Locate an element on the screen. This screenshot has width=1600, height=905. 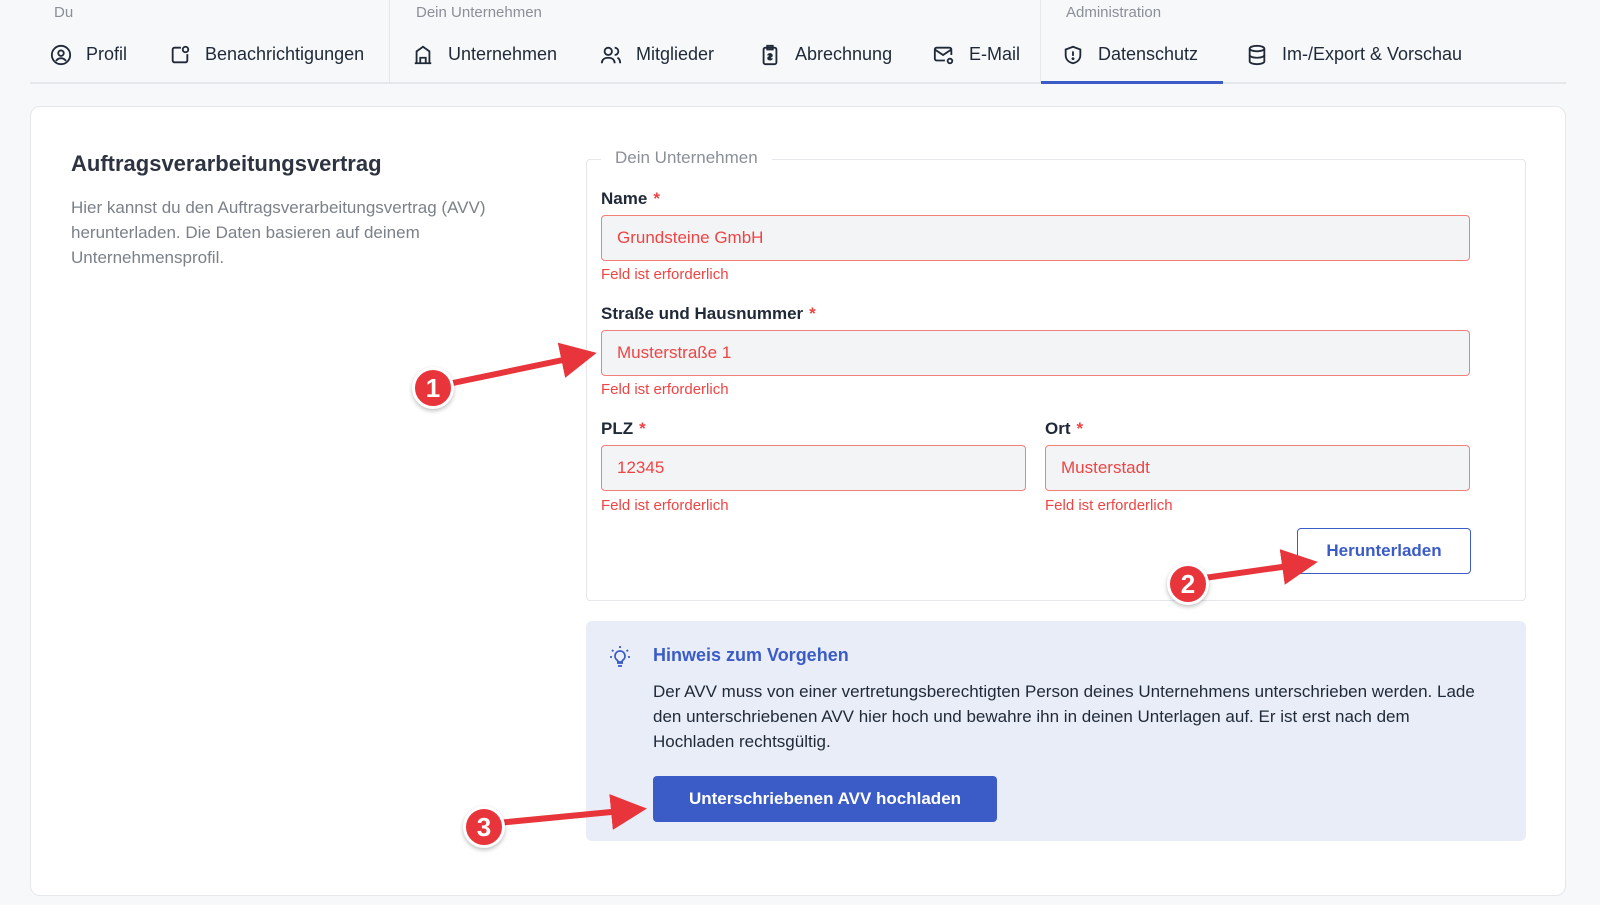
tab-datenschutz: Datenschutz is located at coordinates (1132, 64).